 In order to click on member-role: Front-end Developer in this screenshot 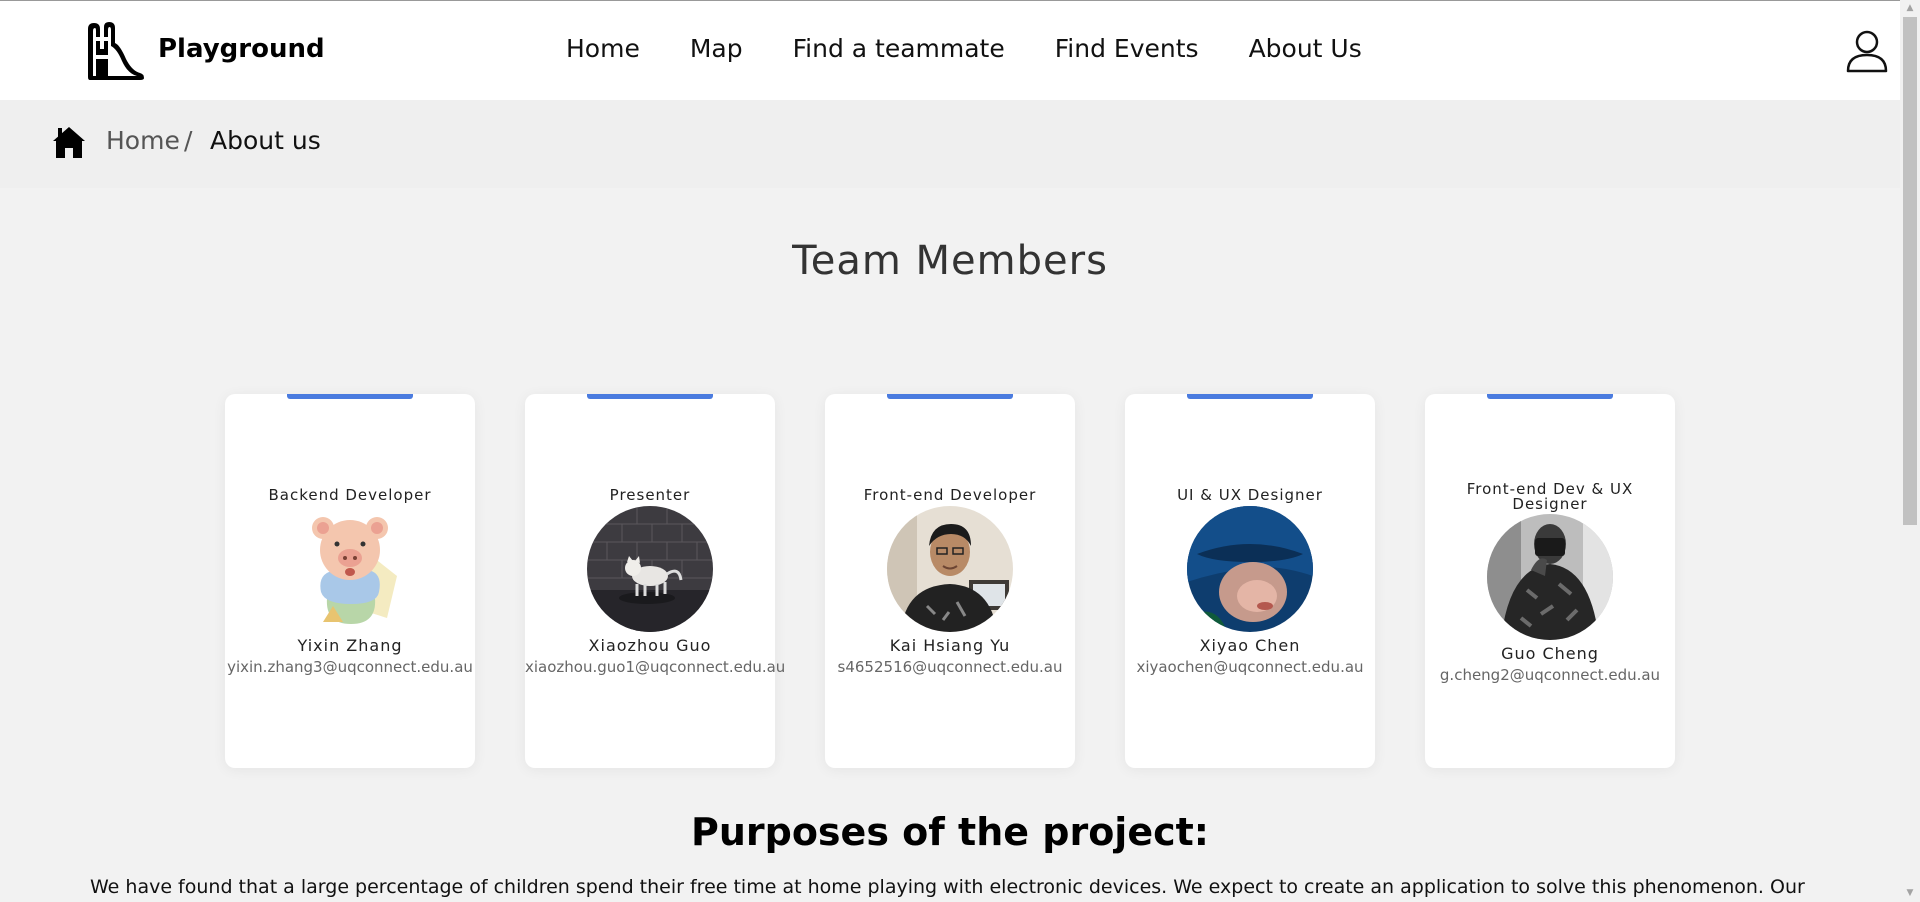, I will do `click(950, 495)`.